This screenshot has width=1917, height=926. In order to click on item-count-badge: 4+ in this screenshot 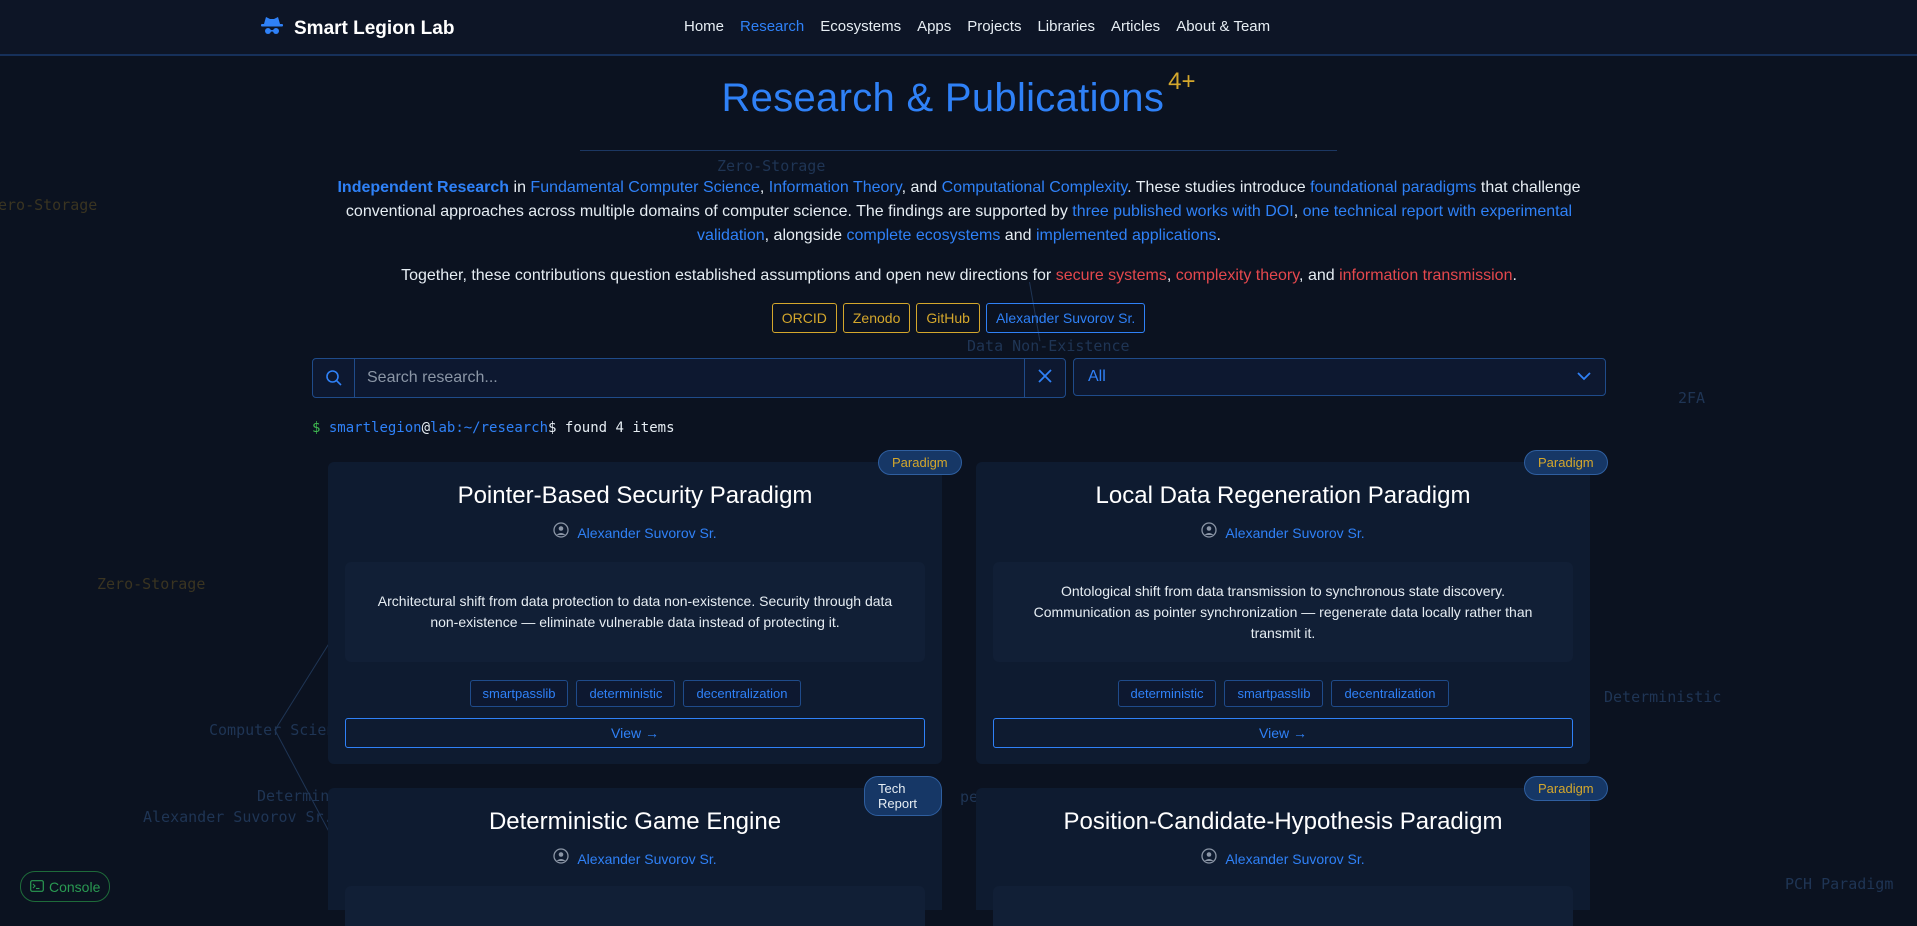, I will do `click(1182, 81)`.